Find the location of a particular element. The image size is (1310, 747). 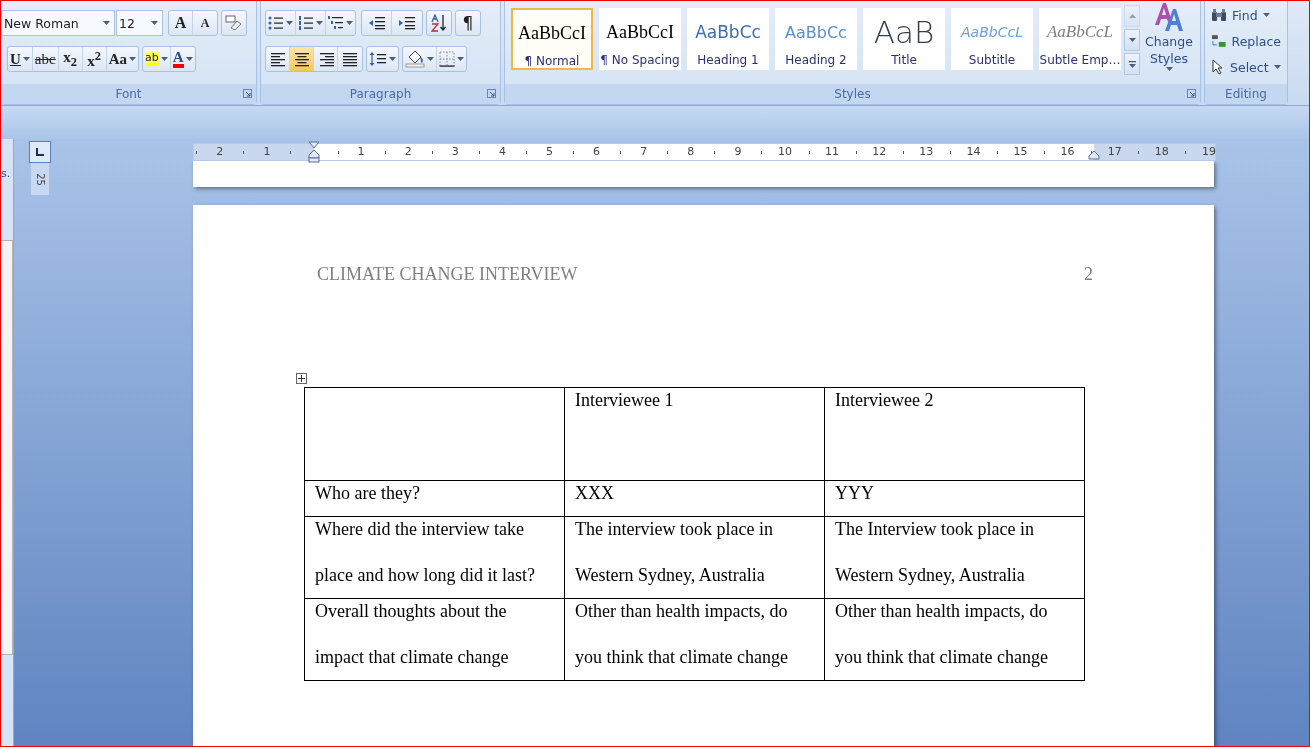

table-cell-text: YYY is located at coordinates (855, 493).